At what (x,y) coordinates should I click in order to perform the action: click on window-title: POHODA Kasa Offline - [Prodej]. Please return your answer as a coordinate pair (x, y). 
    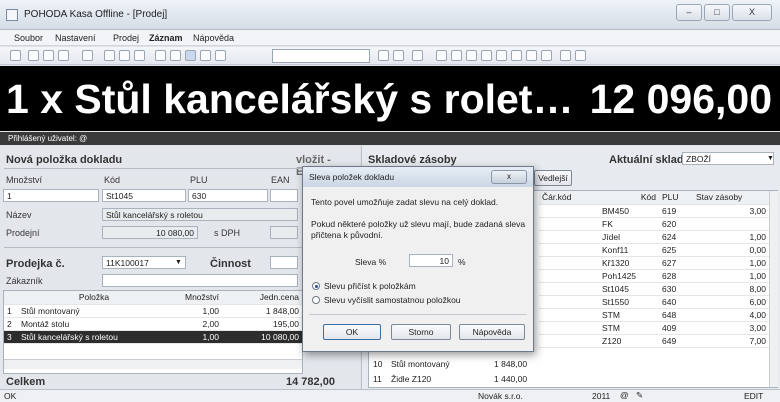
    Looking at the image, I should click on (96, 14).